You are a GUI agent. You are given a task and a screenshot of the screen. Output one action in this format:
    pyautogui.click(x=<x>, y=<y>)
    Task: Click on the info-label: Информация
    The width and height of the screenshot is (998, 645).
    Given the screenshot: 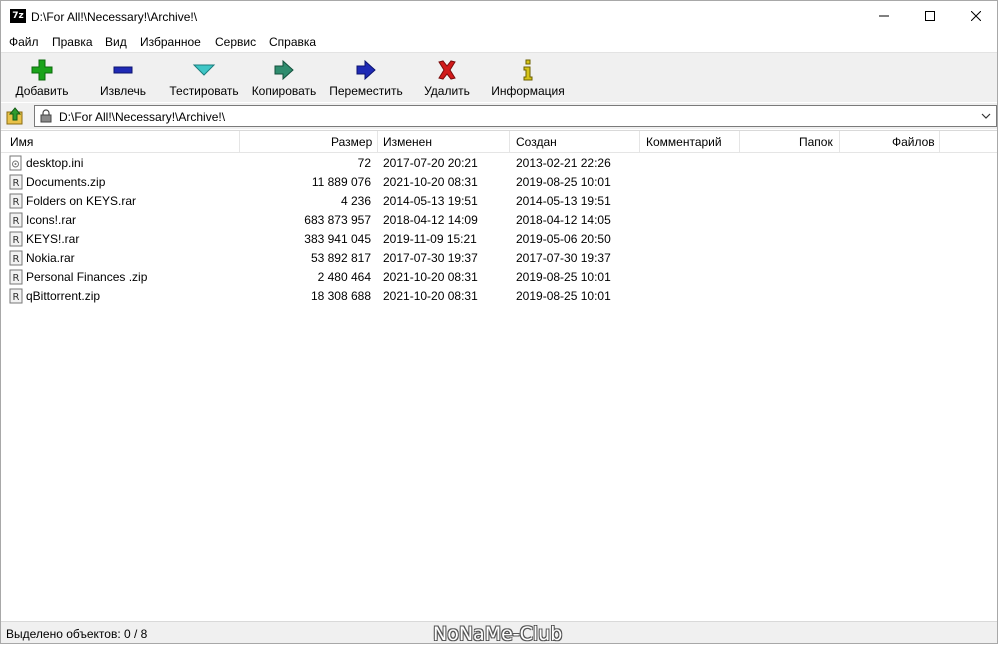 What is the action you would take?
    pyautogui.click(x=528, y=91)
    